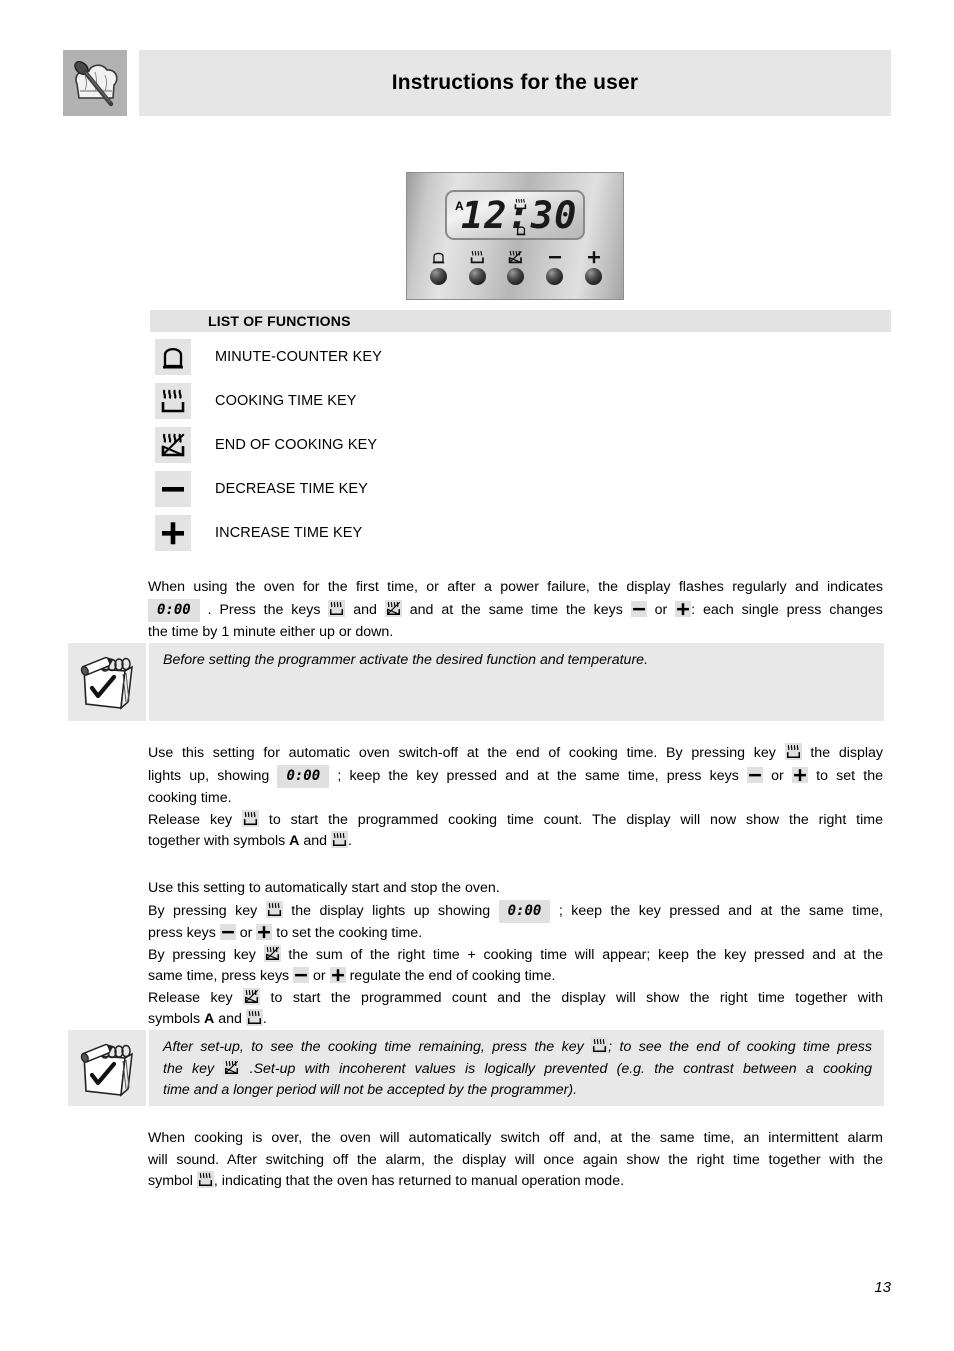 This screenshot has height=1351, width=954. What do you see at coordinates (289, 533) in the screenshot?
I see `function-label: INCREASE TIME KEY` at bounding box center [289, 533].